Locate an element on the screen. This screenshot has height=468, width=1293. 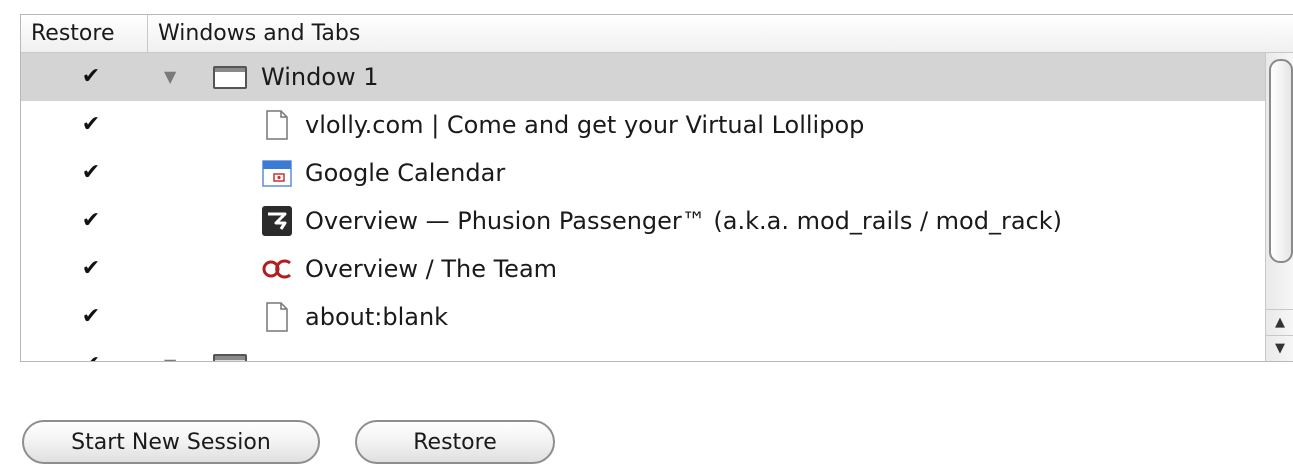
table-row-window-partial: ✔ ▼ is located at coordinates (643, 351).